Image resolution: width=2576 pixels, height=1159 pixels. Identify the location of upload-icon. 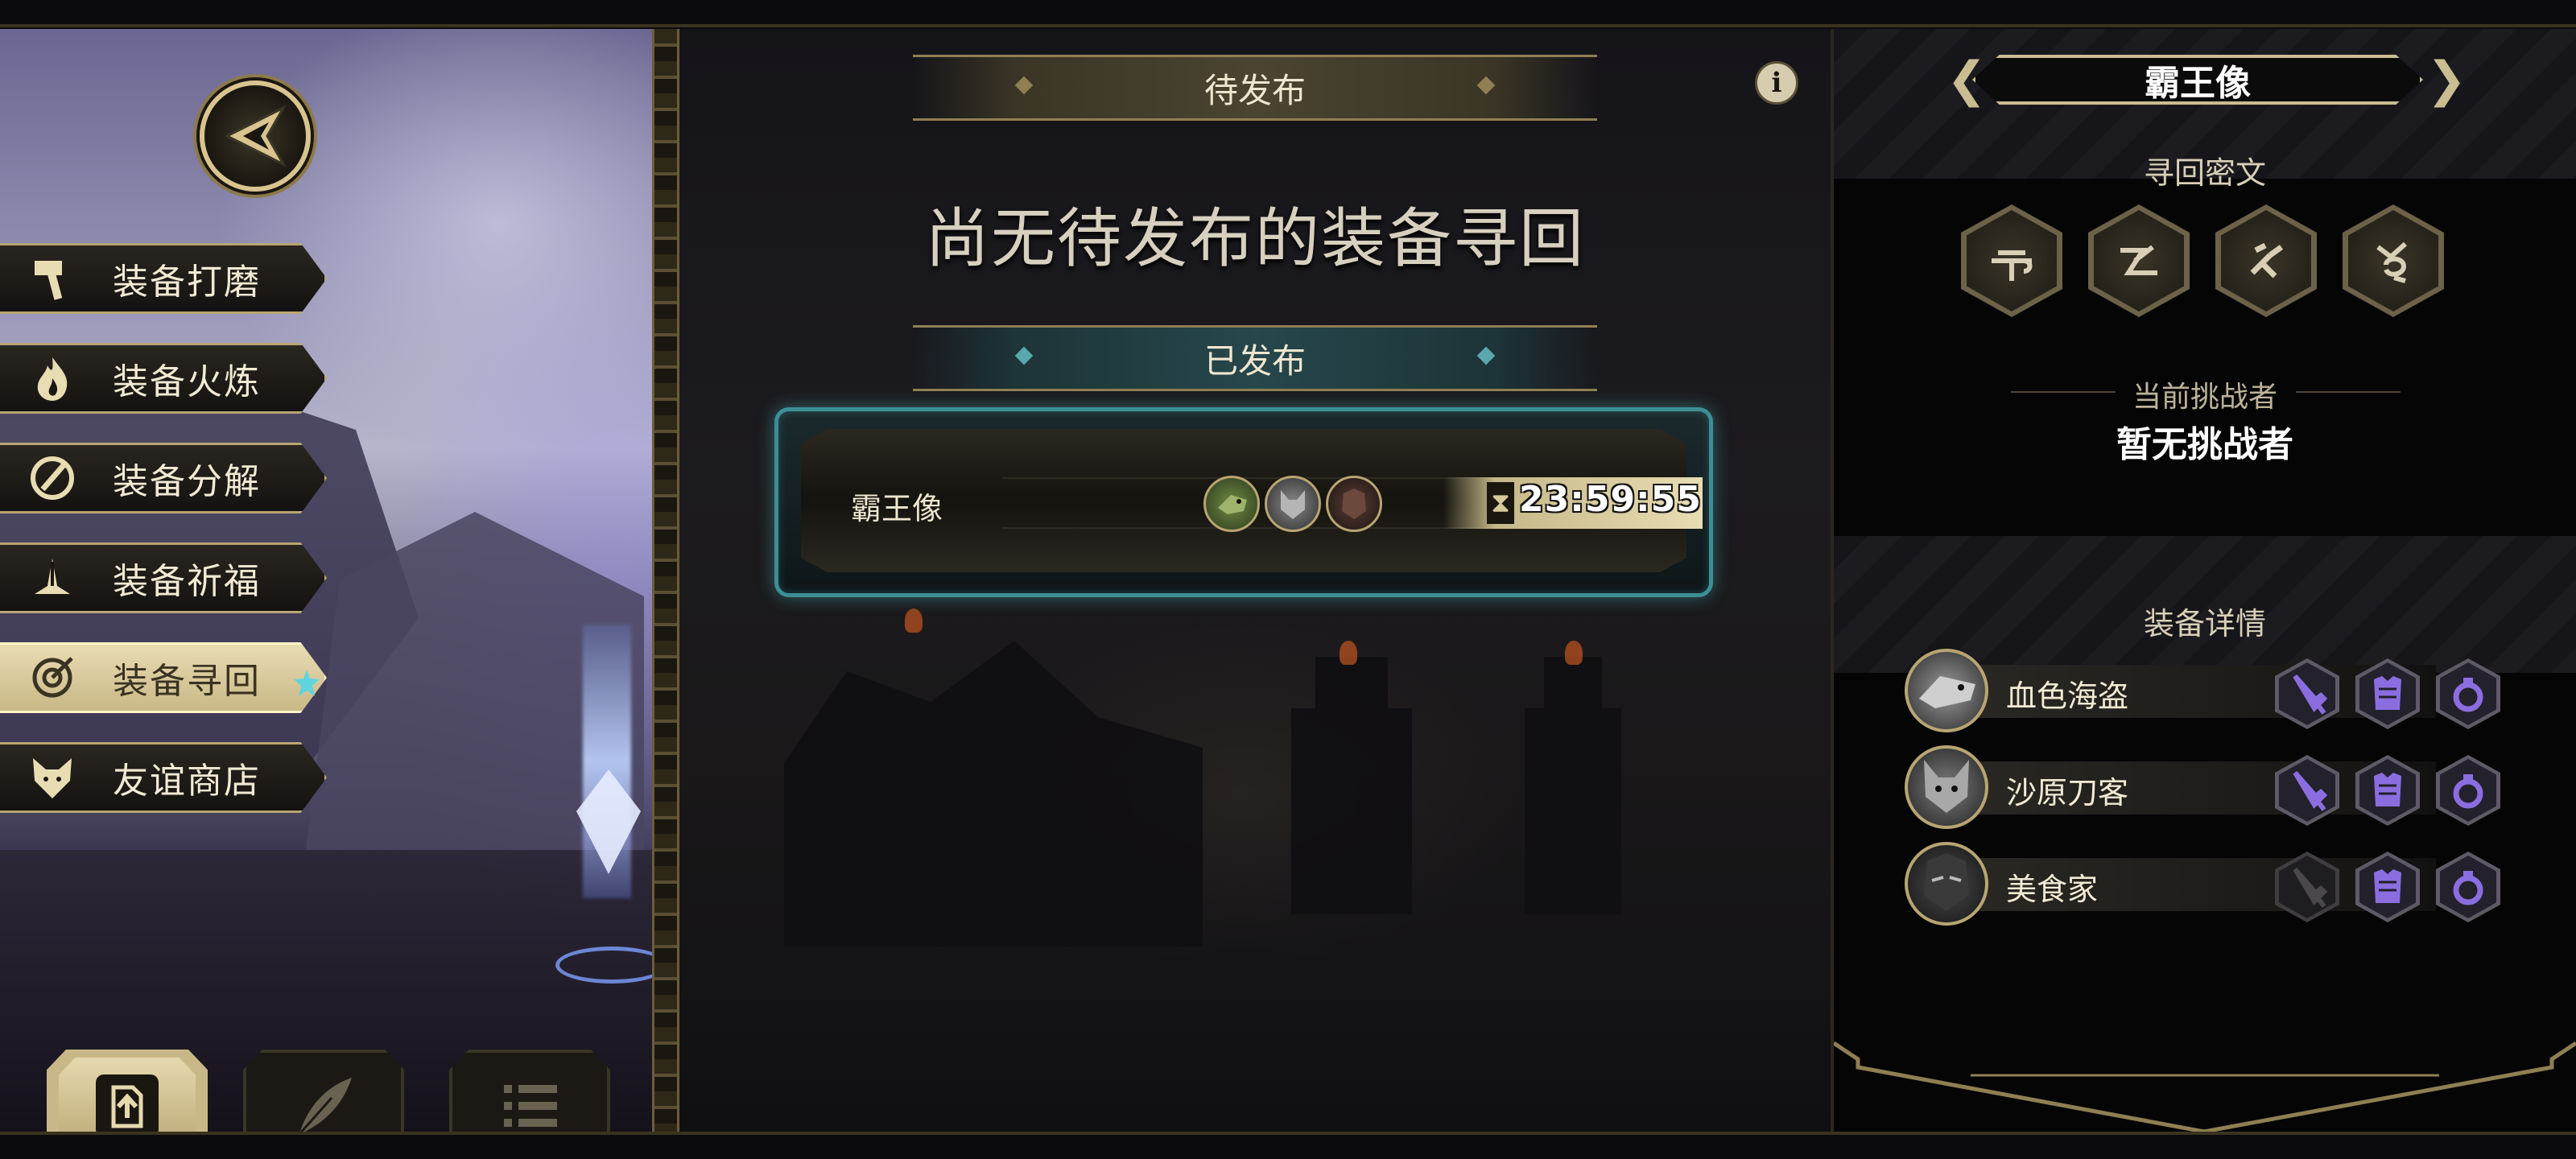
(127, 1103).